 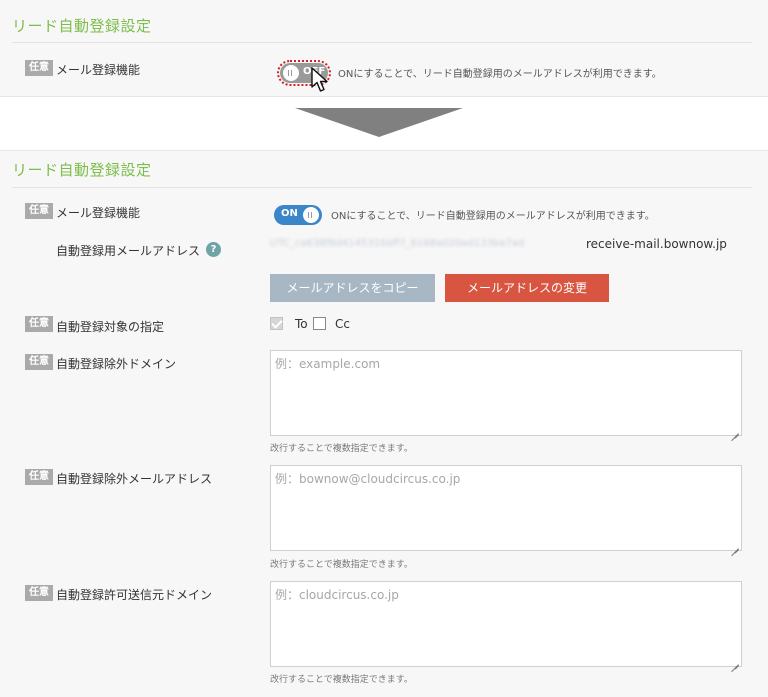 What do you see at coordinates (527, 288) in the screenshot?
I see `change-address-button: メールアドレスの変更` at bounding box center [527, 288].